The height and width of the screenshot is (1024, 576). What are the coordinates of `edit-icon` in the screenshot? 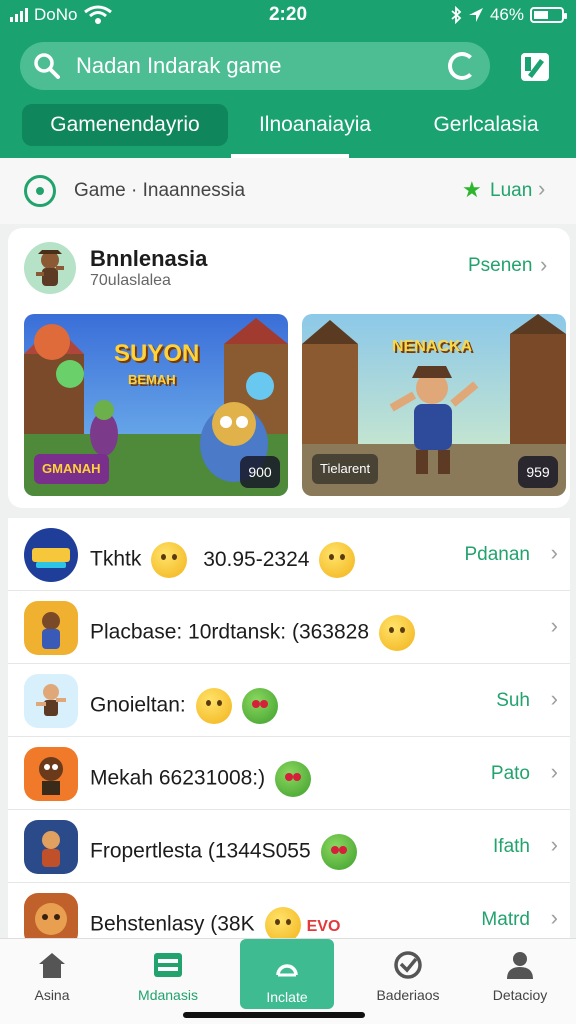 It's located at (535, 67).